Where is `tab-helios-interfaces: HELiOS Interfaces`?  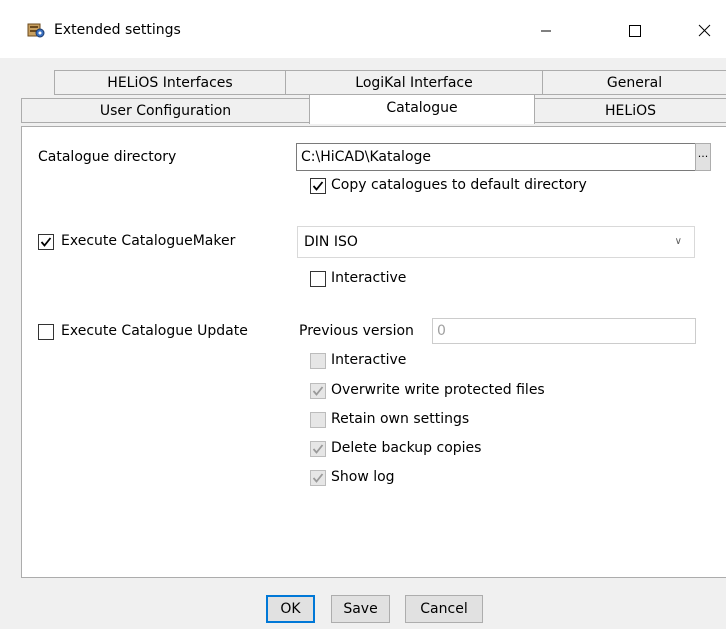
tab-helios-interfaces: HELiOS Interfaces is located at coordinates (170, 82).